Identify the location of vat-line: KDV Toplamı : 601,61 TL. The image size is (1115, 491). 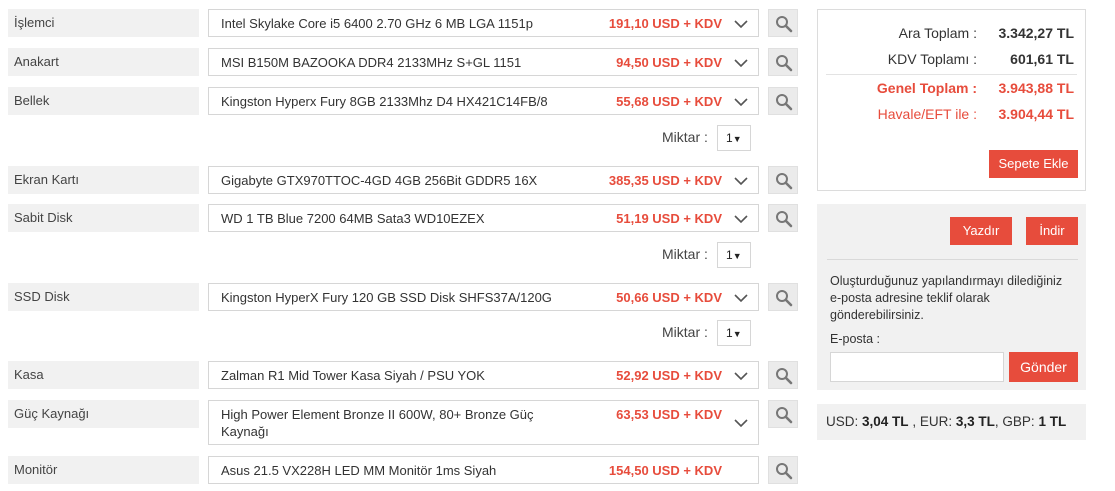
(951, 61).